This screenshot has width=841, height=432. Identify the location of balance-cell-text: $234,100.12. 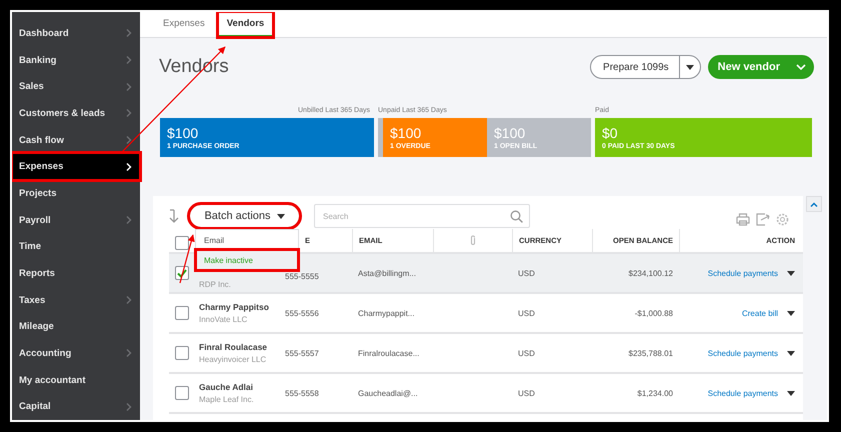
(651, 274).